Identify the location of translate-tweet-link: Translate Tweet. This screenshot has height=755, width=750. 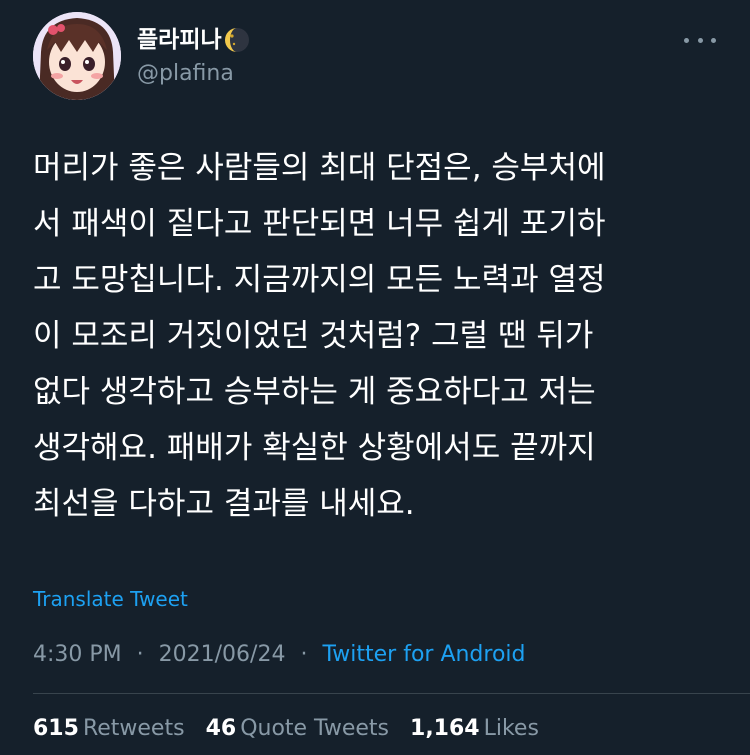
(110, 599).